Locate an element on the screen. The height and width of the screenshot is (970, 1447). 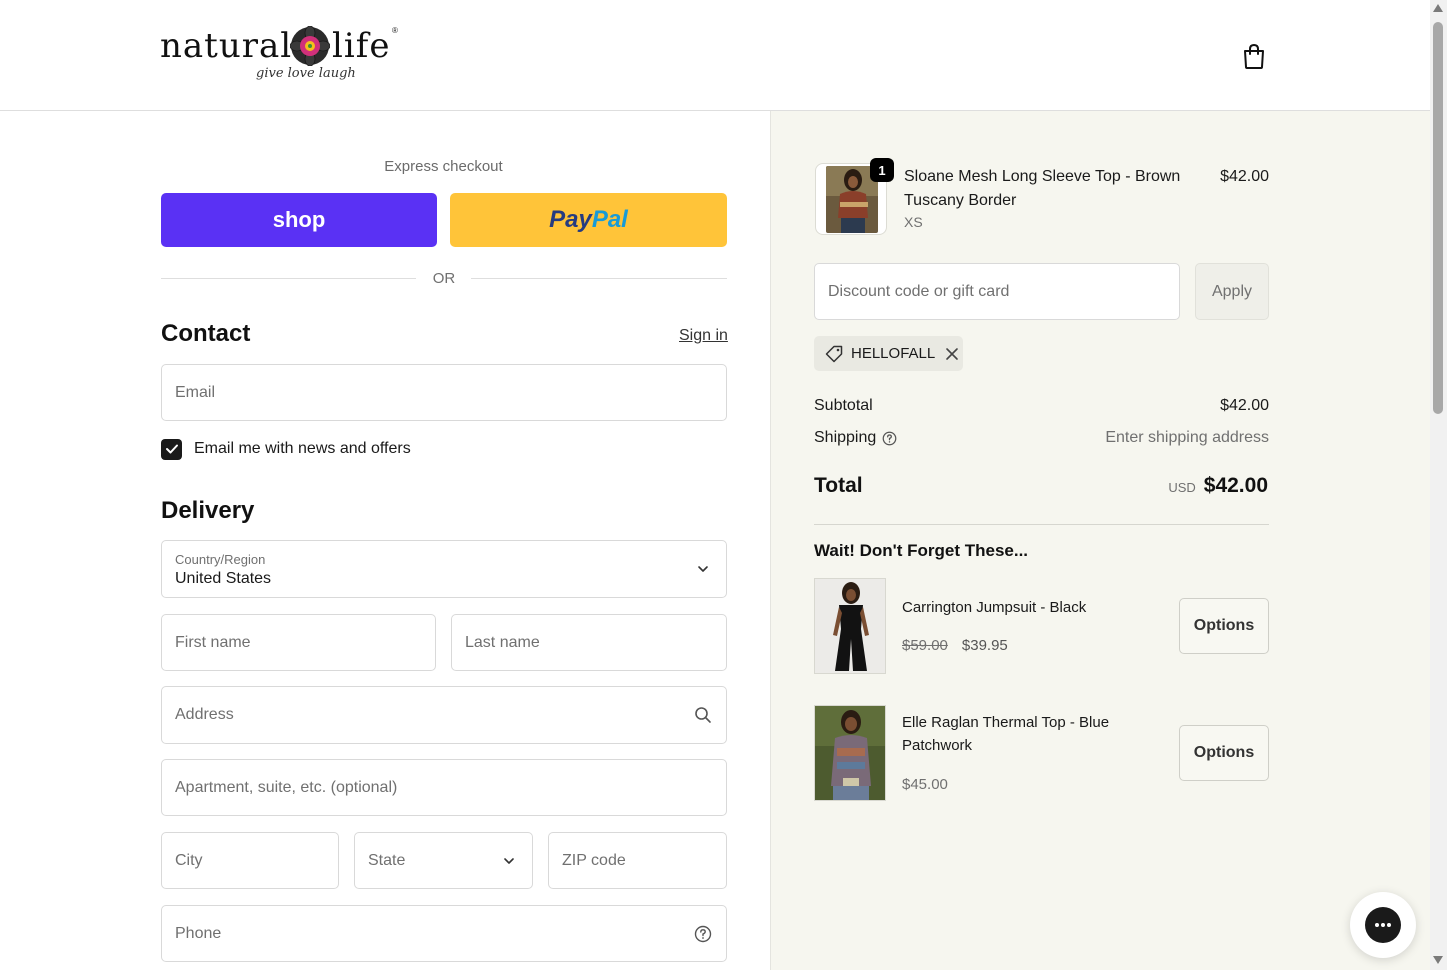
remove-discount-icon is located at coordinates (952, 354).